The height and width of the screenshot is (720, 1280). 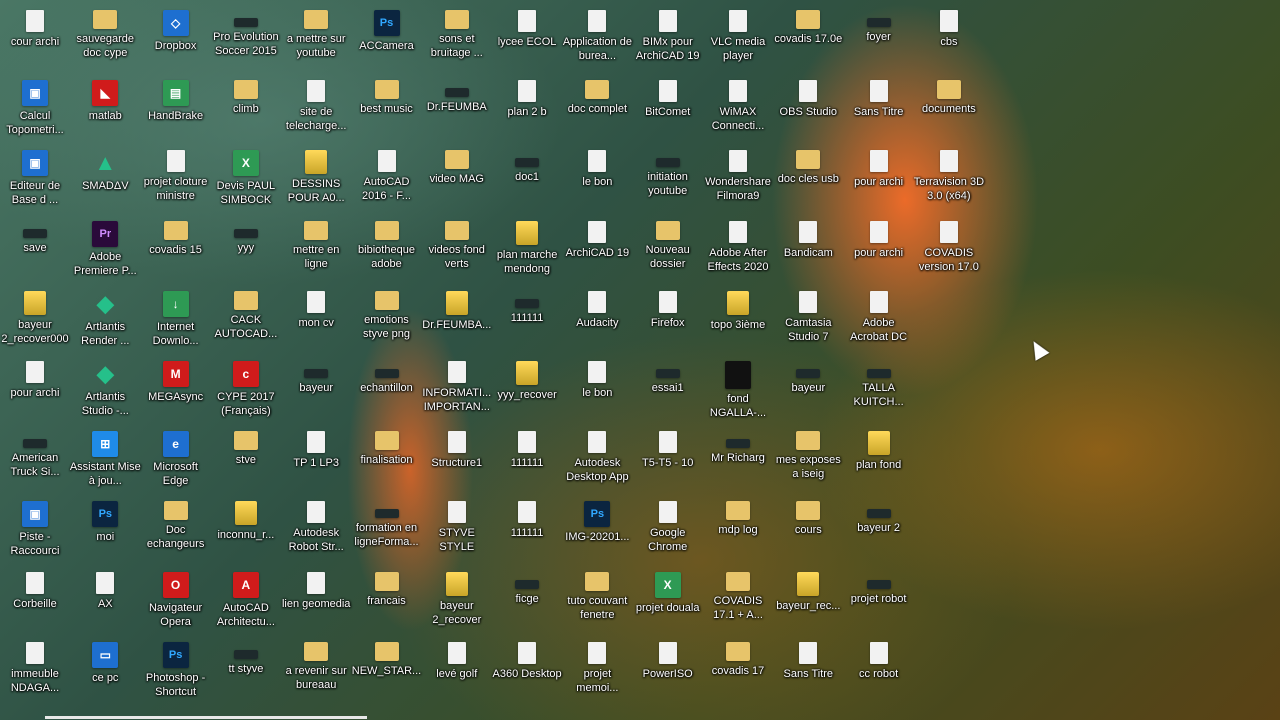 I want to click on desktop-icon: Bandicam, so click(x=808, y=236).